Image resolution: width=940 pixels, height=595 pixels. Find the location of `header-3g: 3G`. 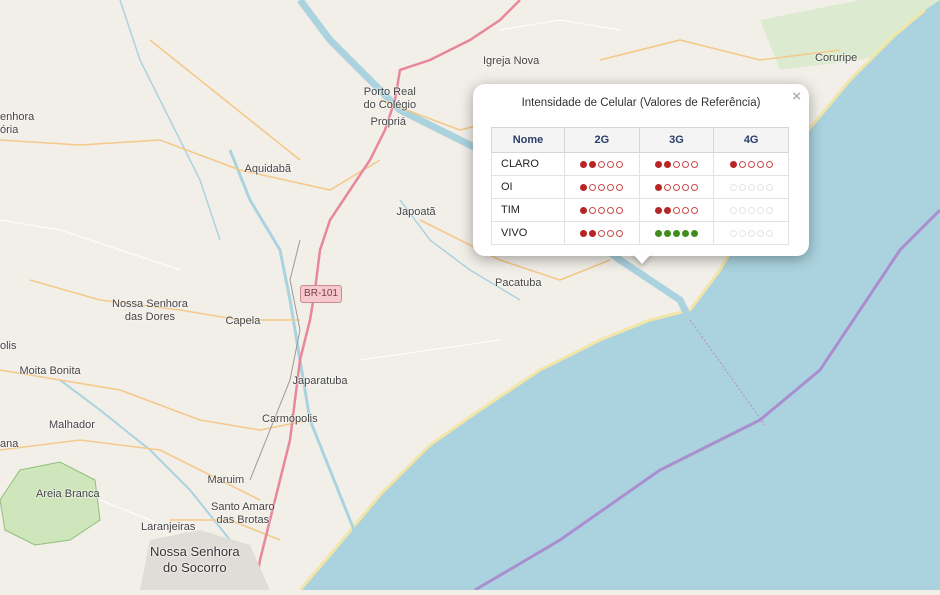

header-3g: 3G is located at coordinates (676, 140).